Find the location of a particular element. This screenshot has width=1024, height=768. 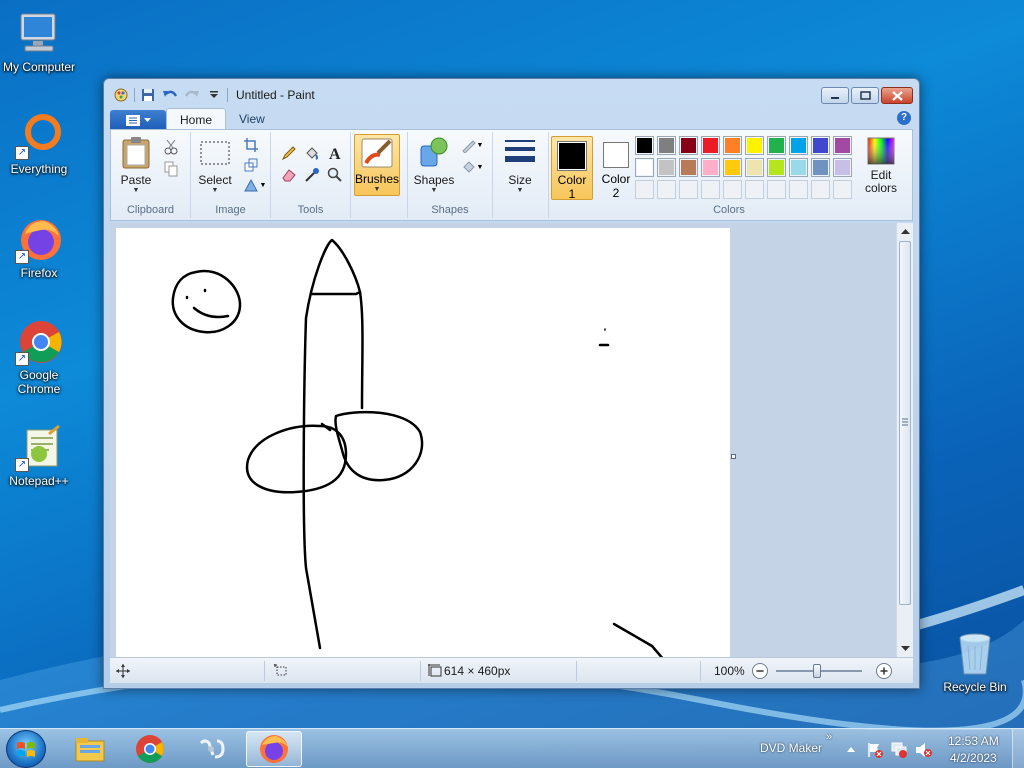

taskbar-firefox is located at coordinates (274, 749).